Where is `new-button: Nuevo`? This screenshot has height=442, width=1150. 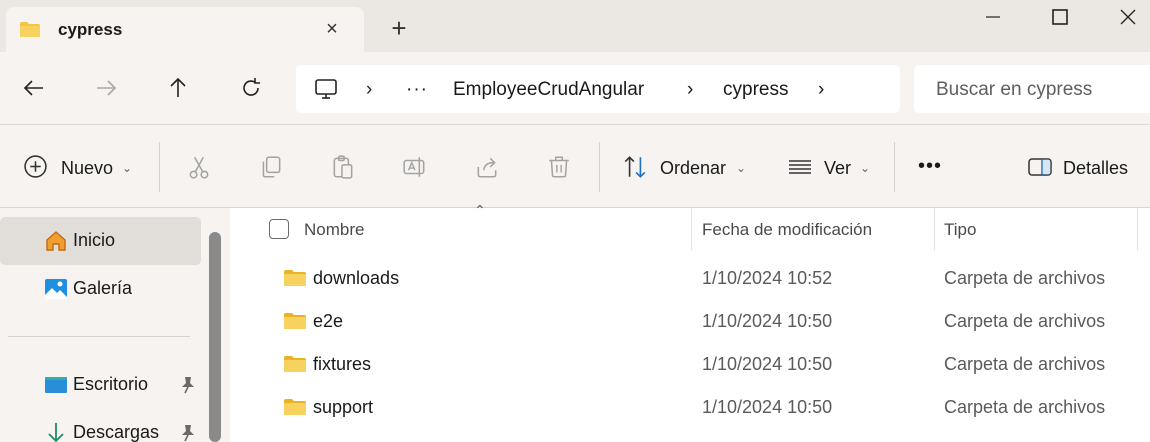 new-button: Nuevo is located at coordinates (87, 168).